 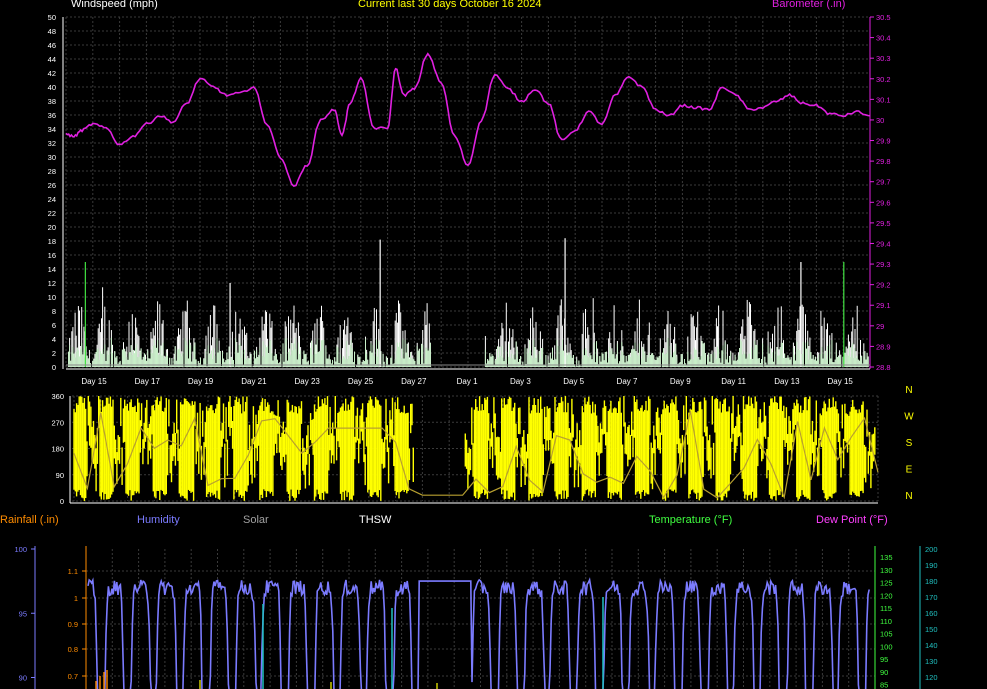 What do you see at coordinates (880, 326) in the screenshot?
I see `barometer-tick-label: 29` at bounding box center [880, 326].